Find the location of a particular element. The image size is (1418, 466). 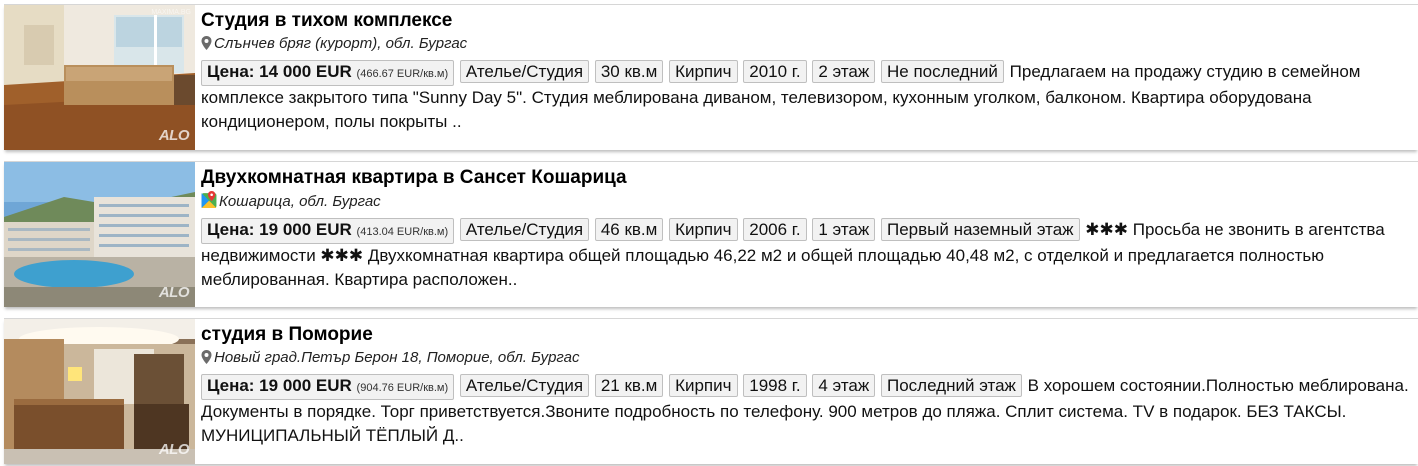

listing-location: Слънчев бряг (курорт), обл. Бургас is located at coordinates (809, 44).